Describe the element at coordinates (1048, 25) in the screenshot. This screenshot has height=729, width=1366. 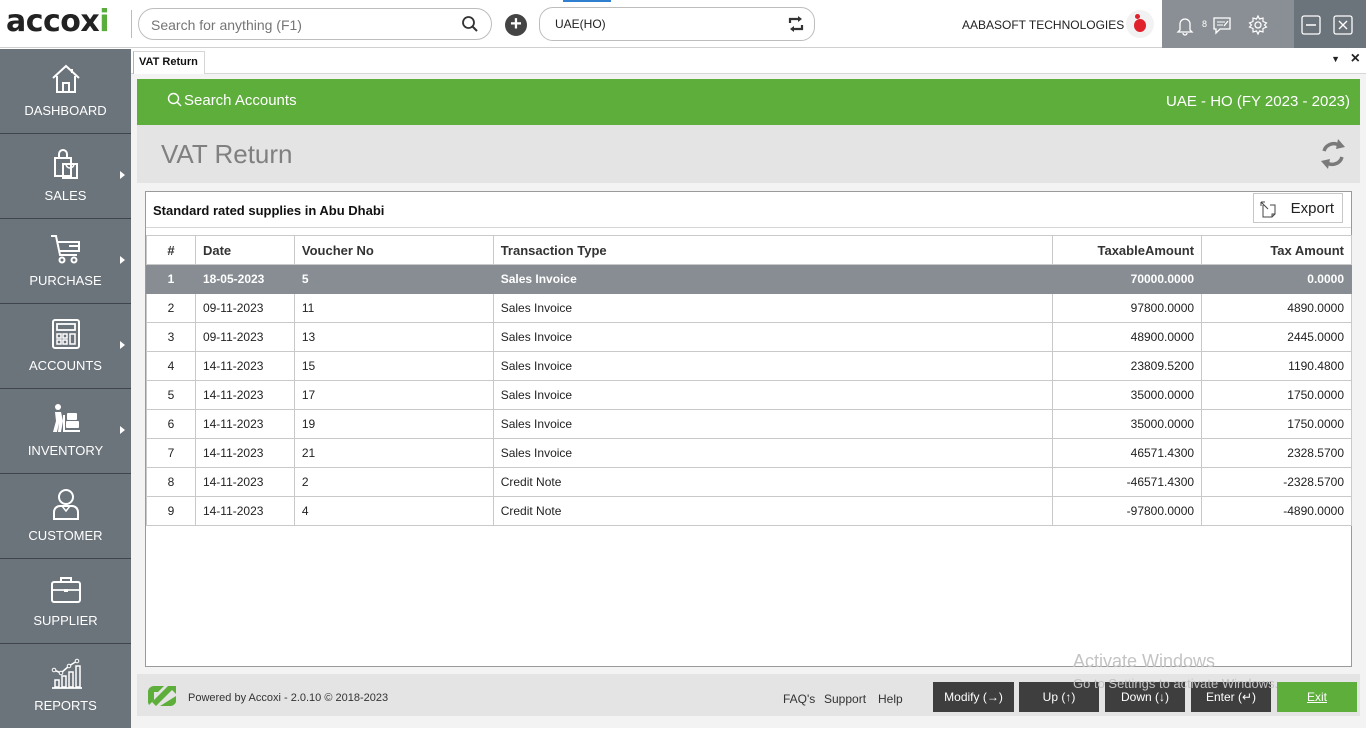
I see `company-menu: AABASOFT TECHNOLOGIES▶` at that location.